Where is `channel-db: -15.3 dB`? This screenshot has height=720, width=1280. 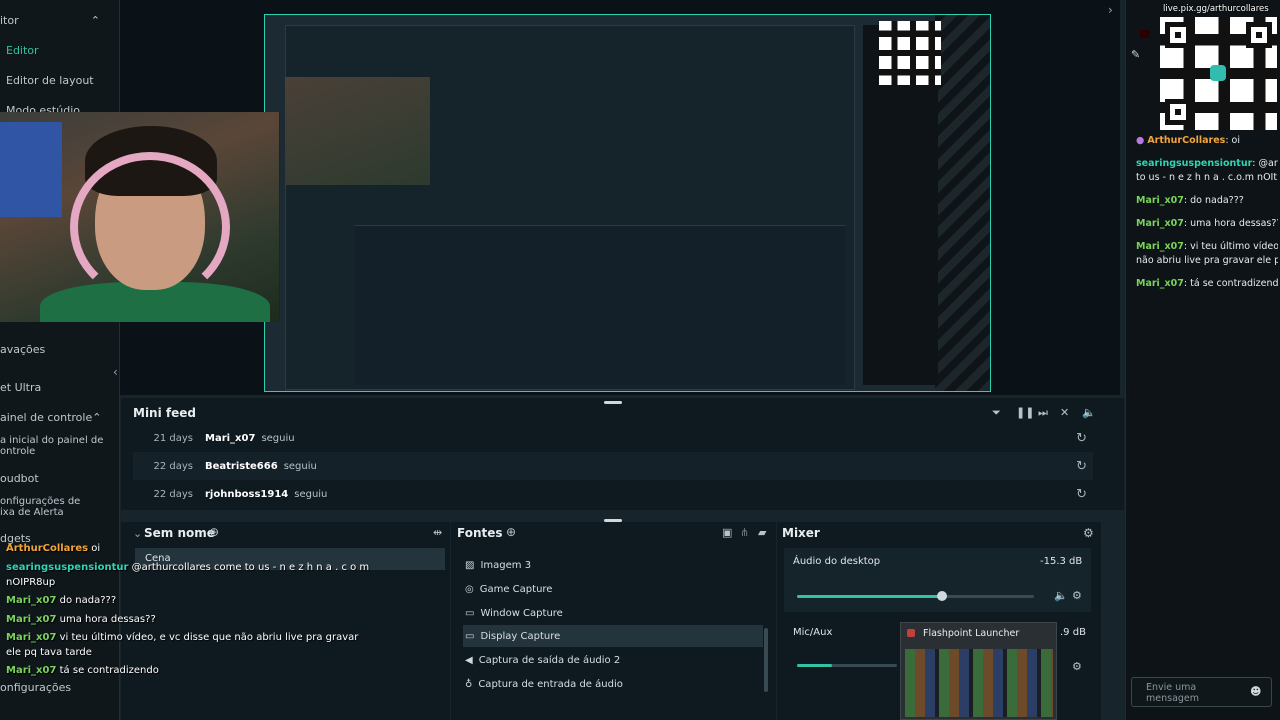 channel-db: -15.3 dB is located at coordinates (1061, 561).